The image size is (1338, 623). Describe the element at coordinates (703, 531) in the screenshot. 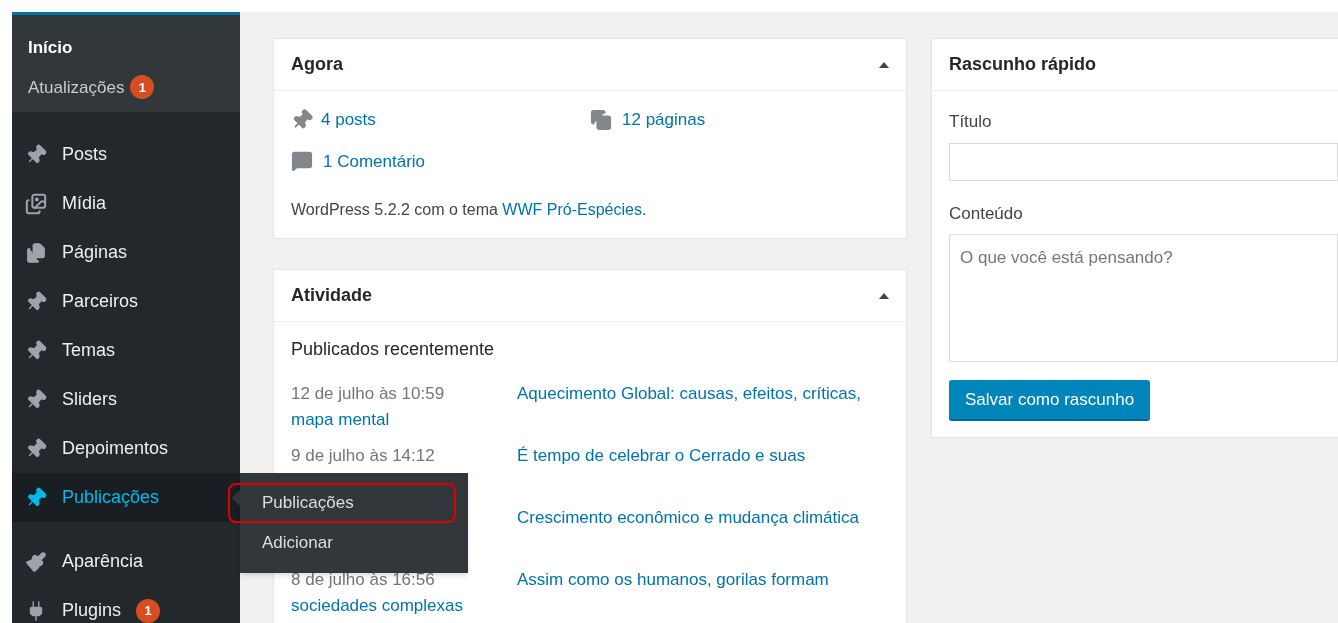

I see `post-title-link: Crescimento econômico e mudança climática` at that location.